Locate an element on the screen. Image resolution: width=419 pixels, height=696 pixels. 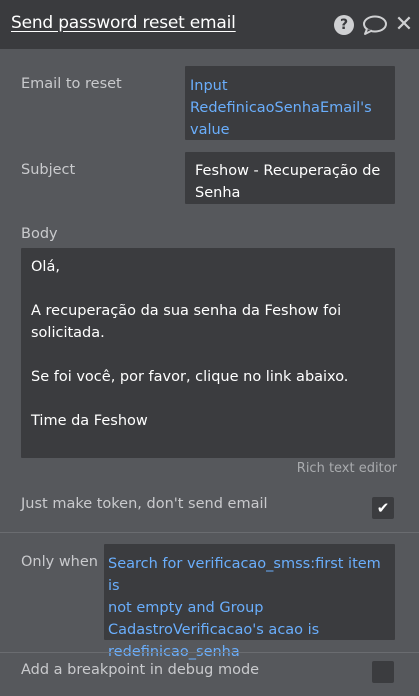
panel-header: Send password reset email ? ✕ is located at coordinates (209, 24).